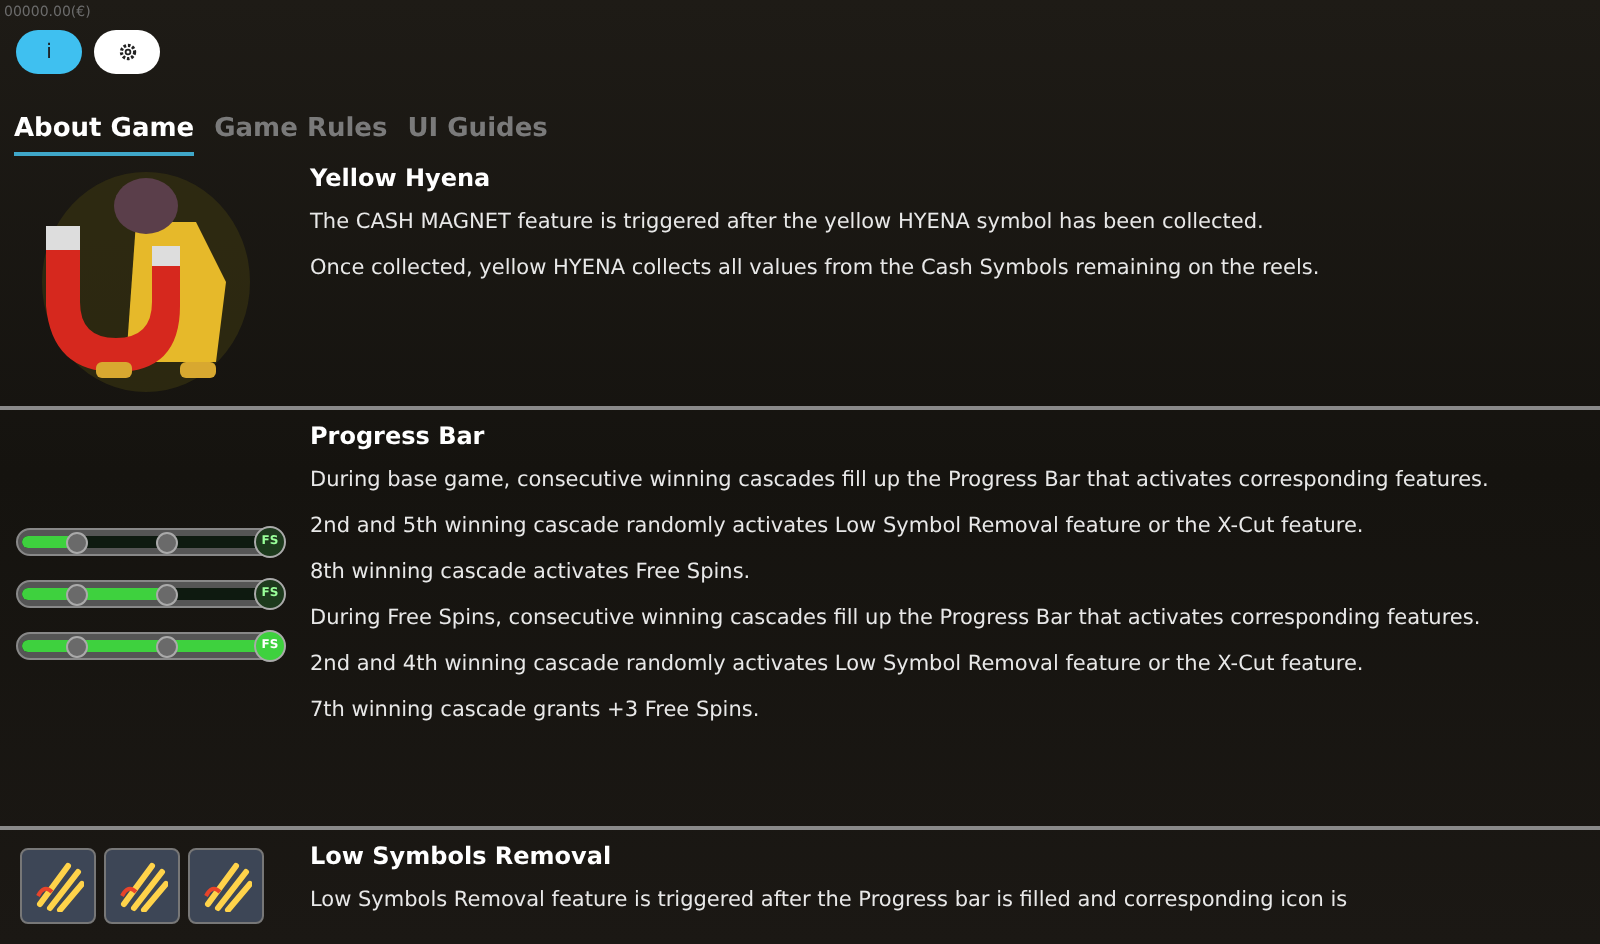  Describe the element at coordinates (838, 664) in the screenshot. I see `paragraph-text: 2nd and 4th winning cascade randomly activates Low Symbol Removal feature or the X-Cut feature.` at that location.